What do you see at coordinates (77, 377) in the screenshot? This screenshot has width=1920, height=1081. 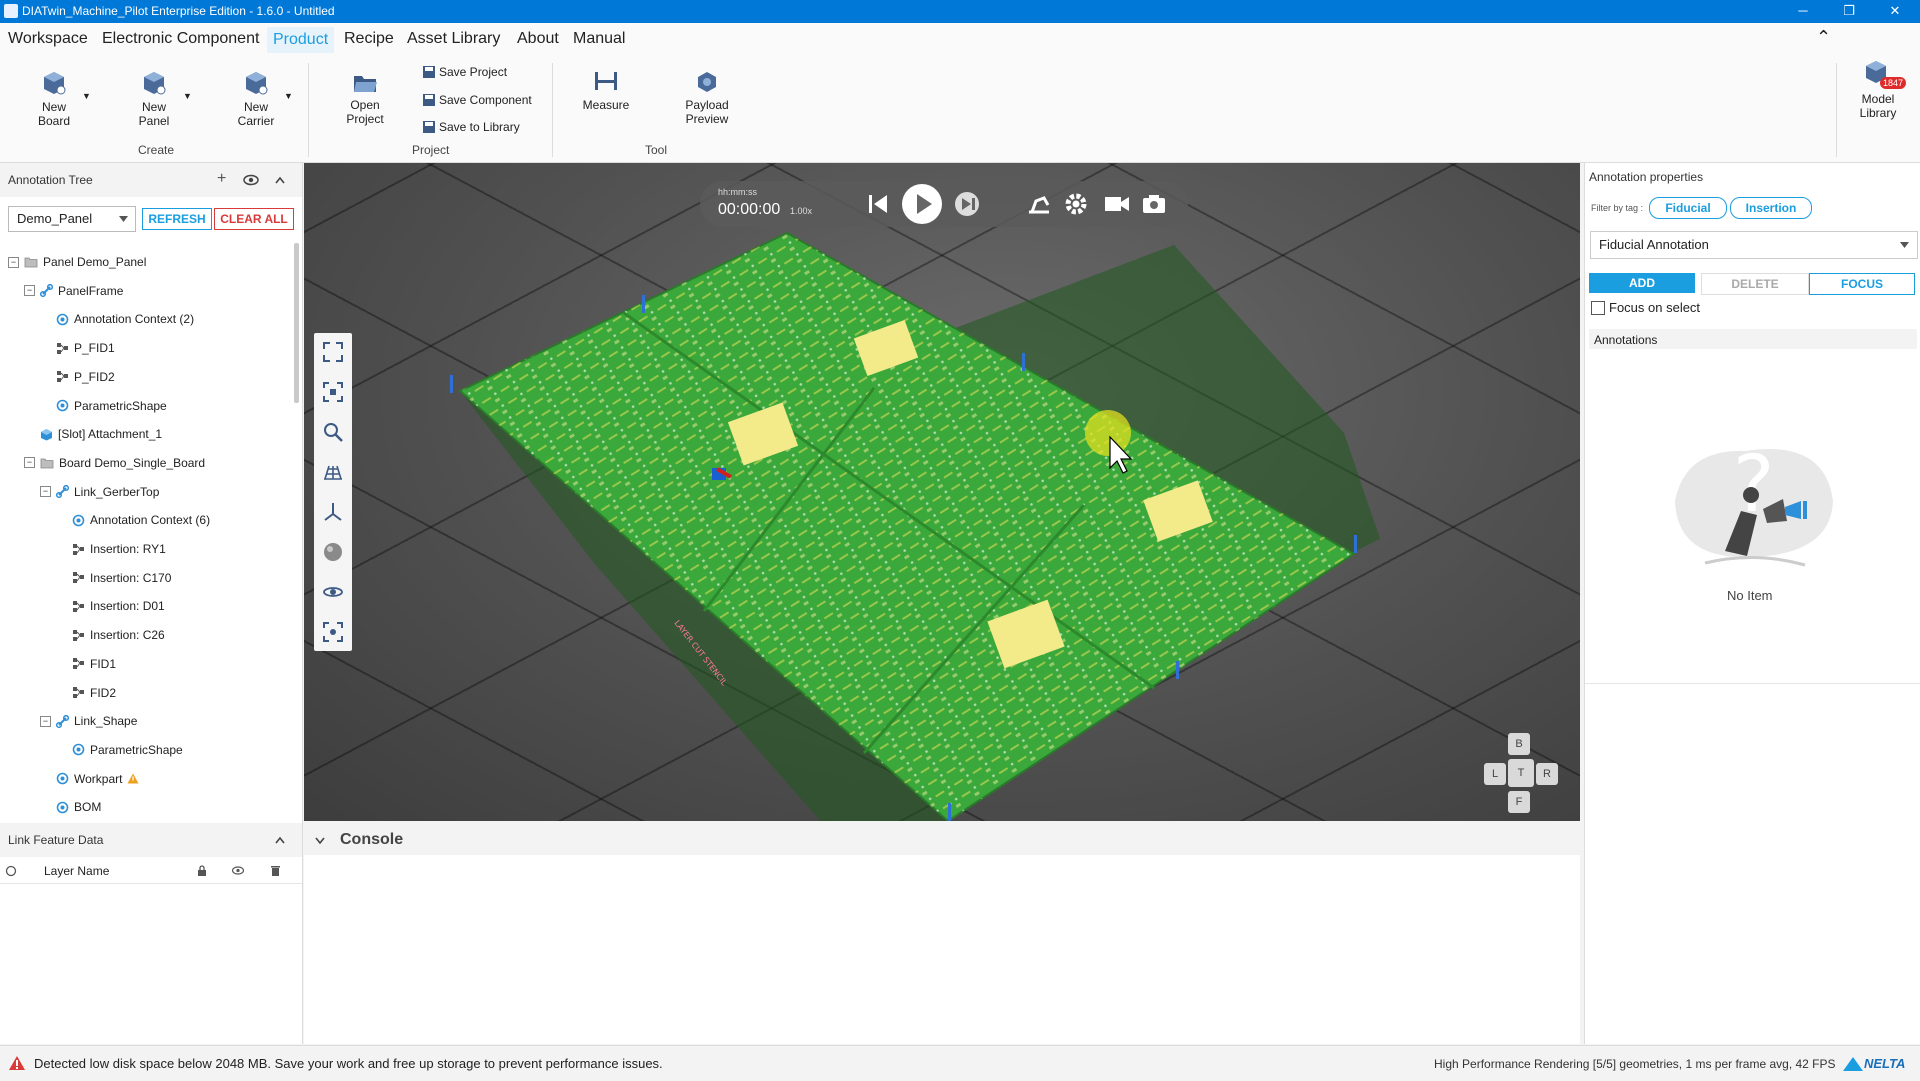 I see `tree-item: P_FID2` at bounding box center [77, 377].